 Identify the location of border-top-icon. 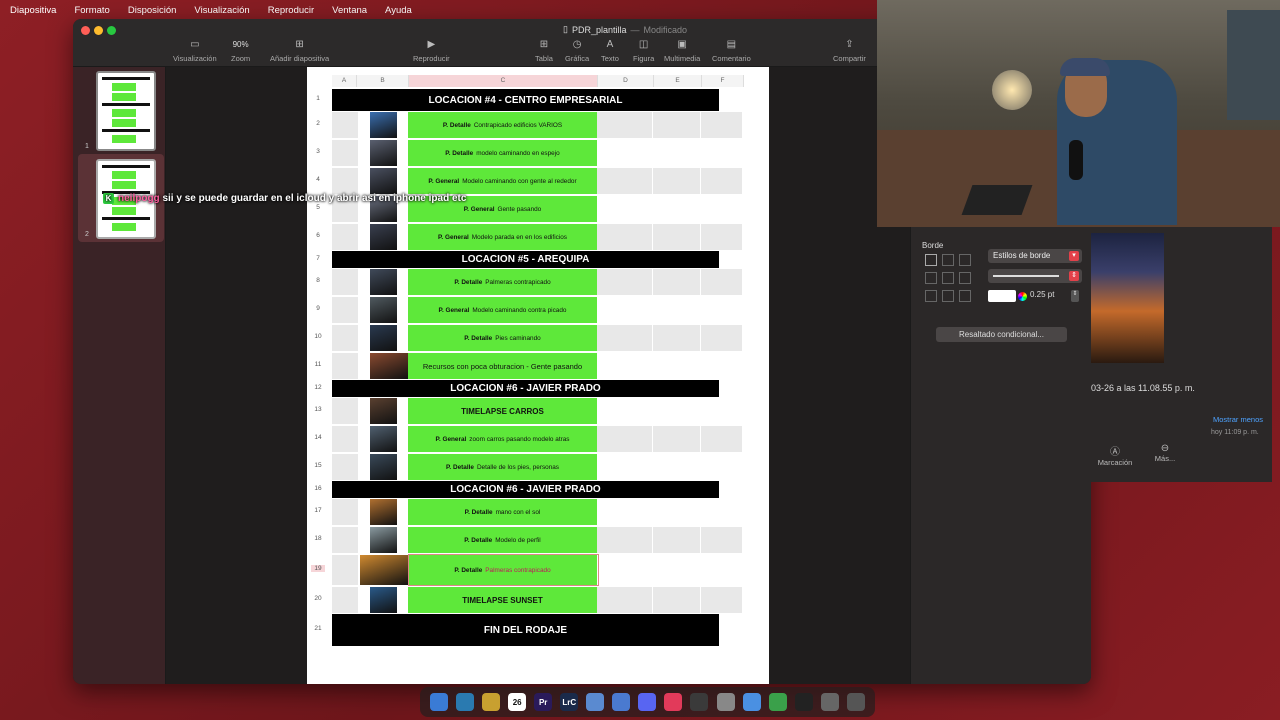
(931, 296).